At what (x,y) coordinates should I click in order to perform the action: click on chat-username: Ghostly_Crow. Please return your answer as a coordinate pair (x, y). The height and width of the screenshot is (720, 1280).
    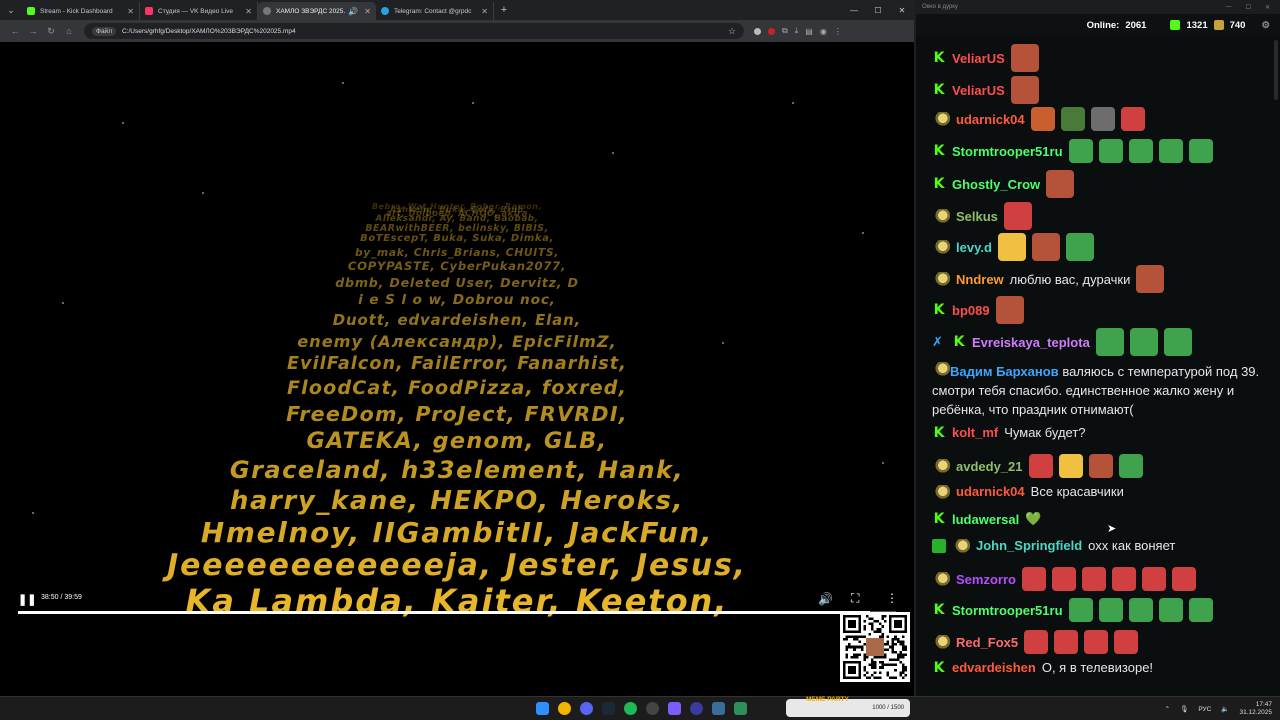
    Looking at the image, I should click on (996, 184).